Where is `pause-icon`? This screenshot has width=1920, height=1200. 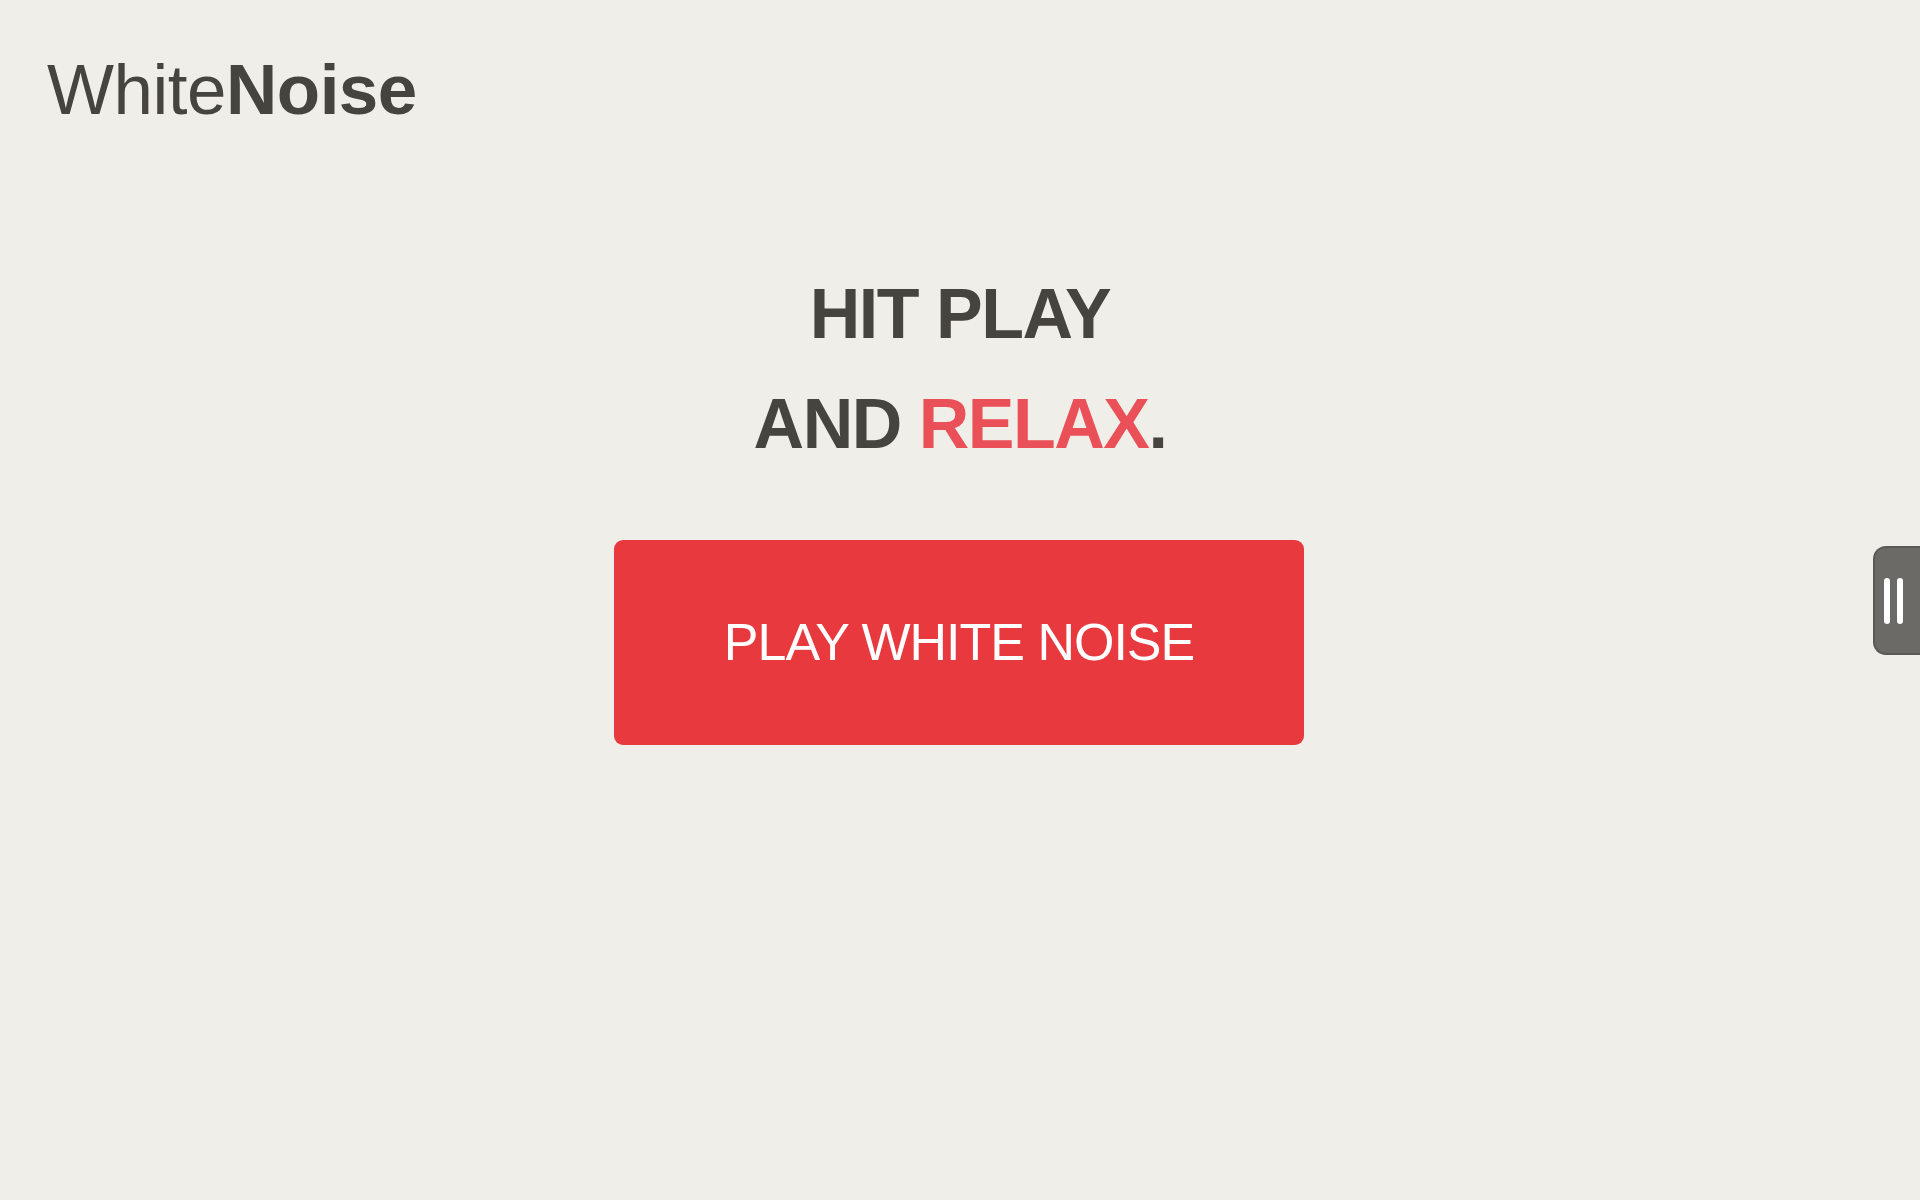
pause-icon is located at coordinates (1893, 600).